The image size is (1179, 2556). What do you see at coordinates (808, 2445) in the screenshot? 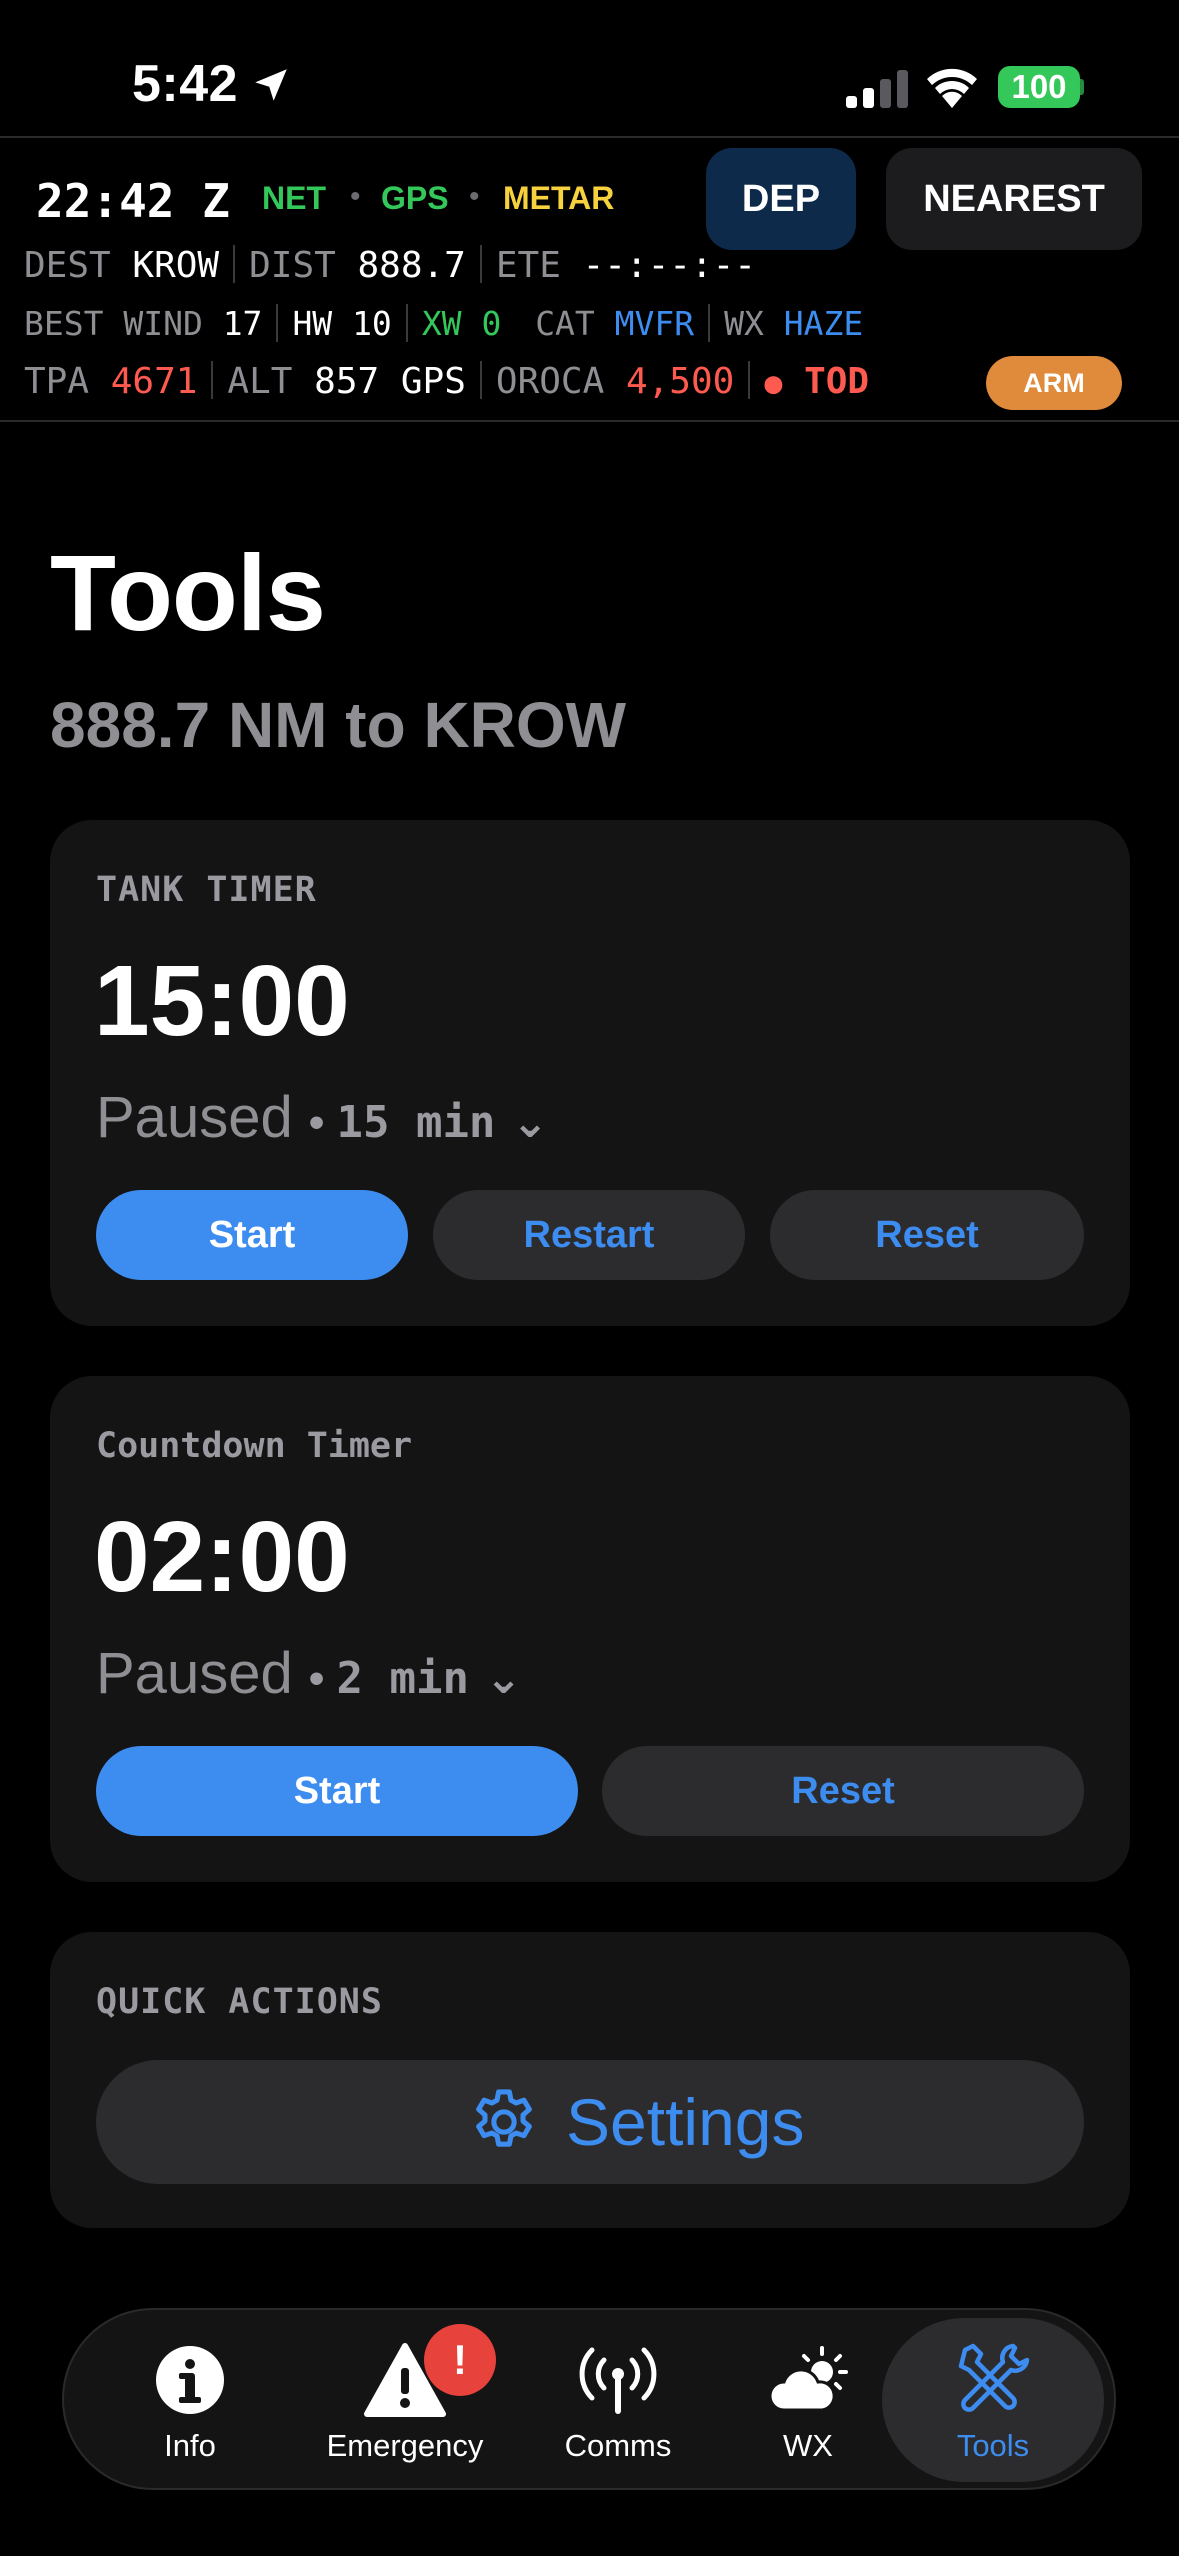
I see `tab-label: WX` at bounding box center [808, 2445].